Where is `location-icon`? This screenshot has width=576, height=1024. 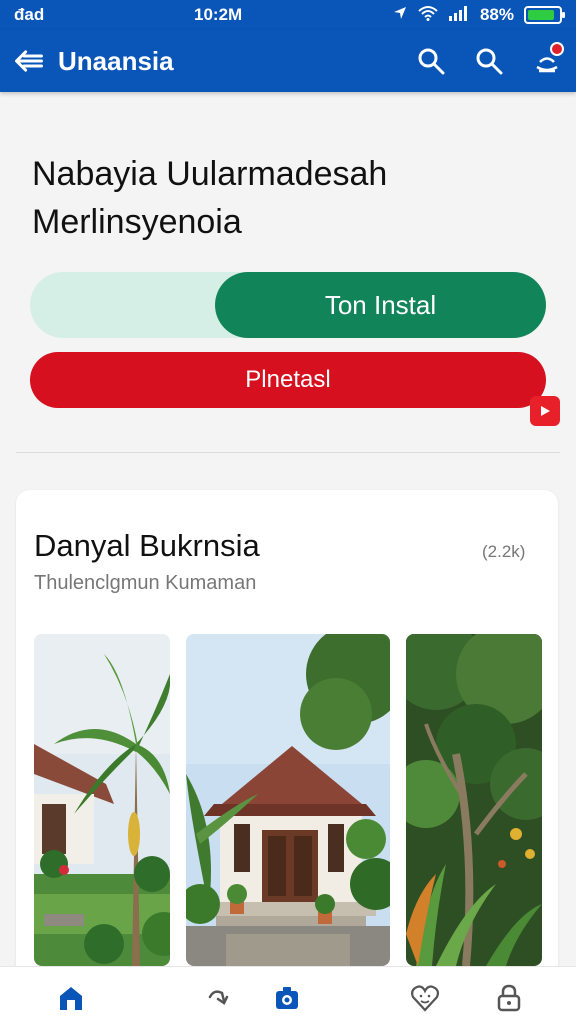 location-icon is located at coordinates (400, 15).